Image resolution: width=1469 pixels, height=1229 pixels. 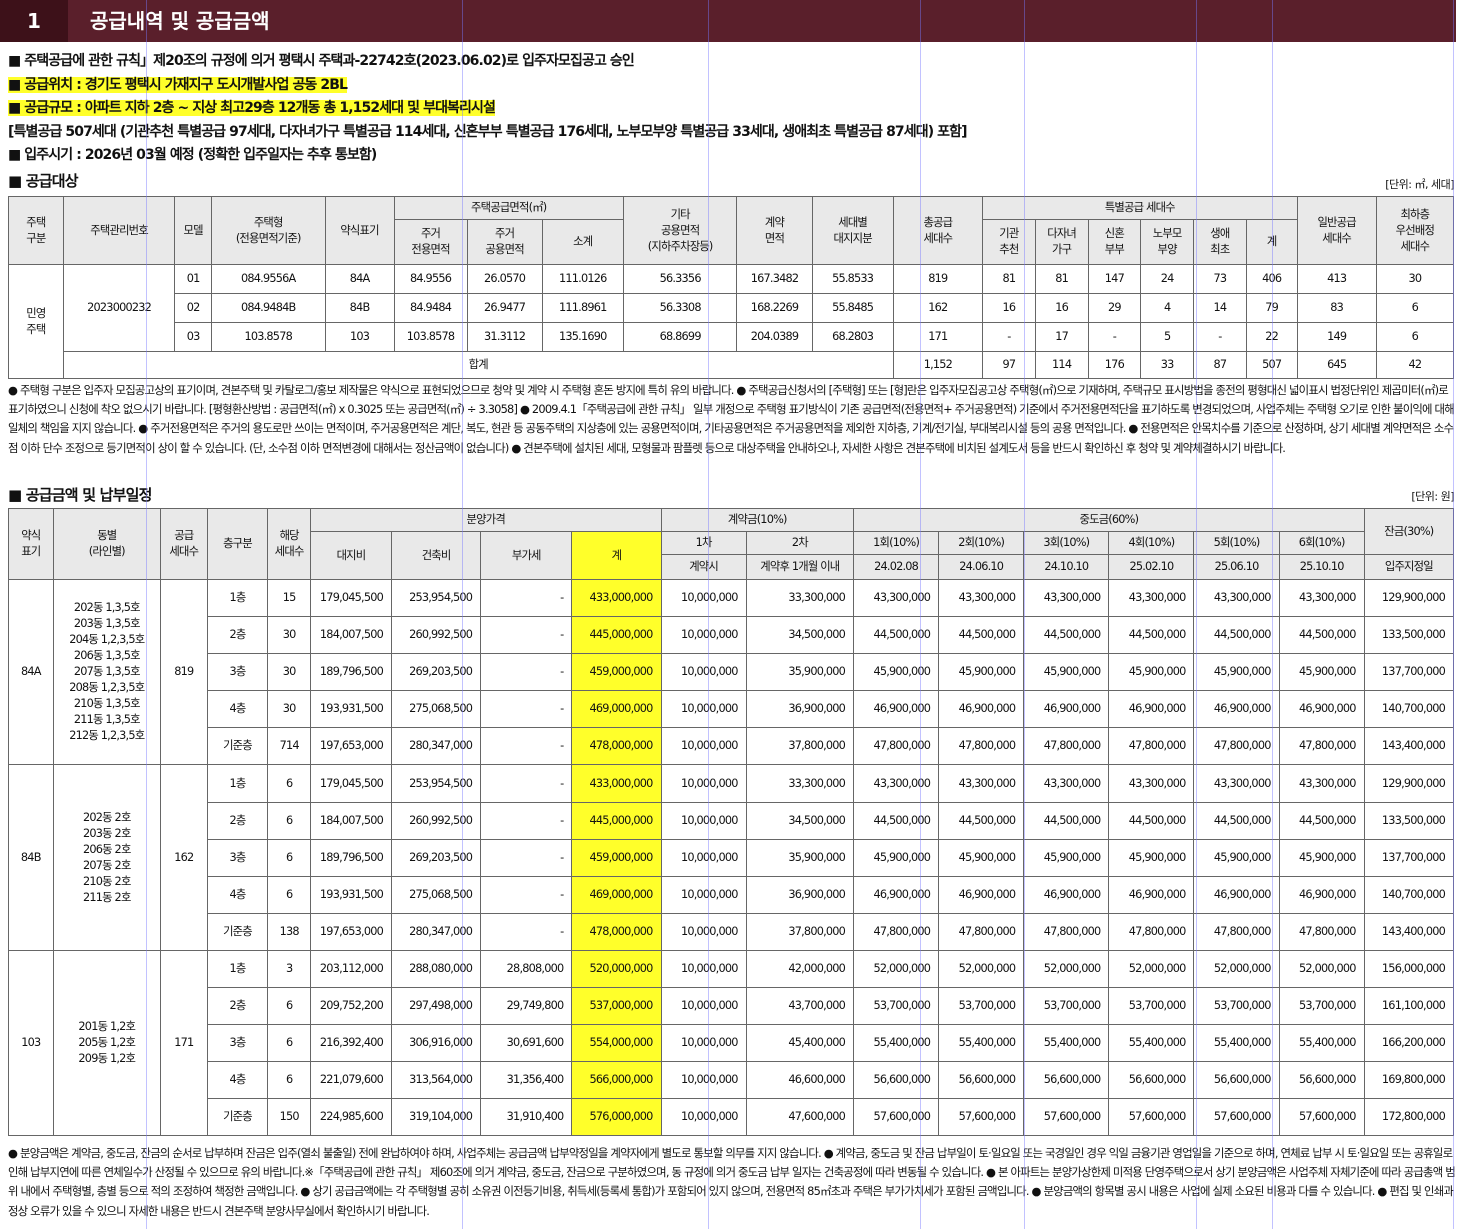 I want to click on cell-land-cost: 184,007,500, so click(x=351, y=820).